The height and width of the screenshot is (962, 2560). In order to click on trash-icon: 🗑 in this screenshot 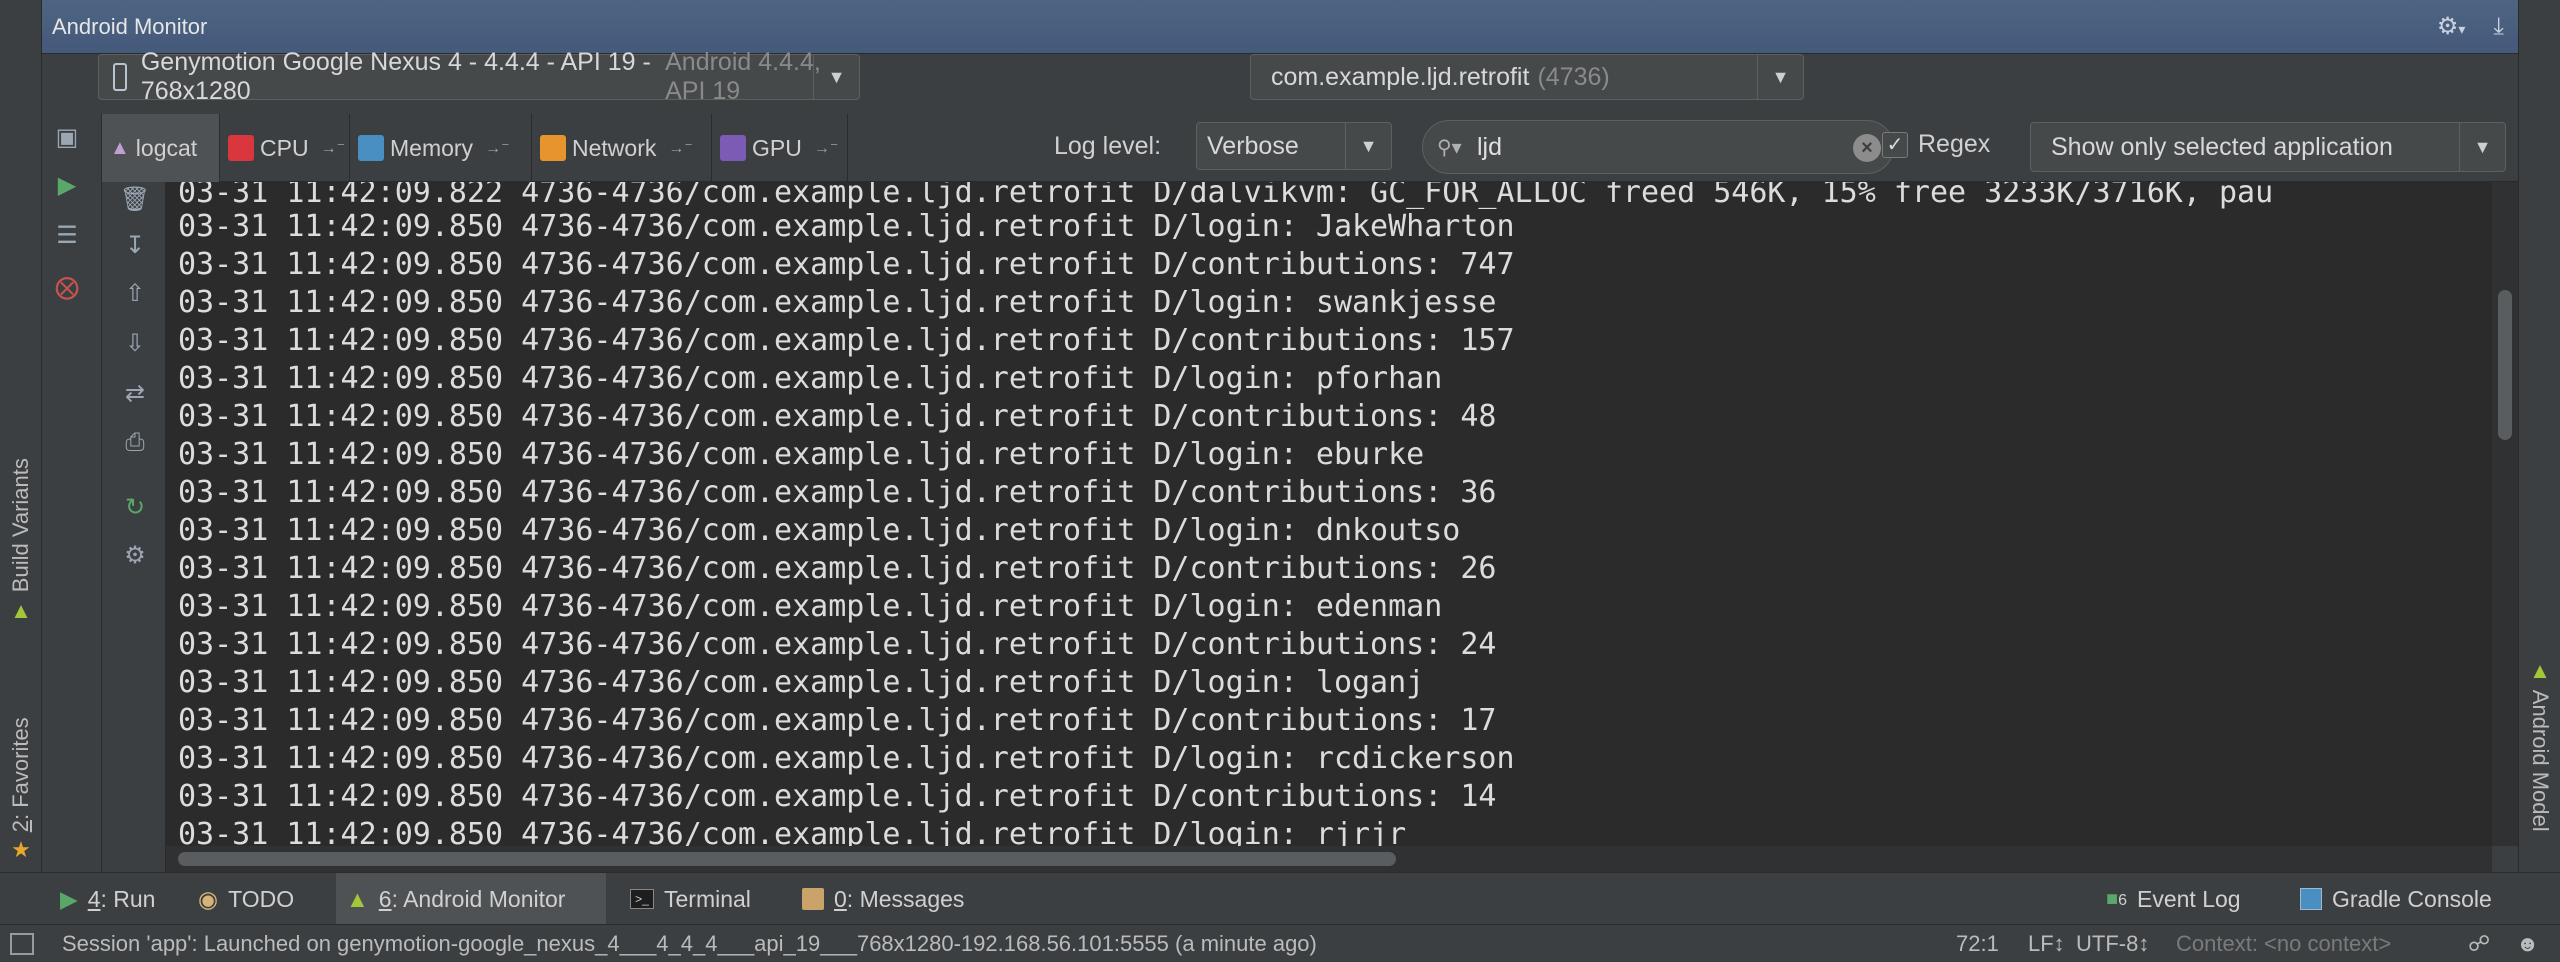, I will do `click(135, 199)`.